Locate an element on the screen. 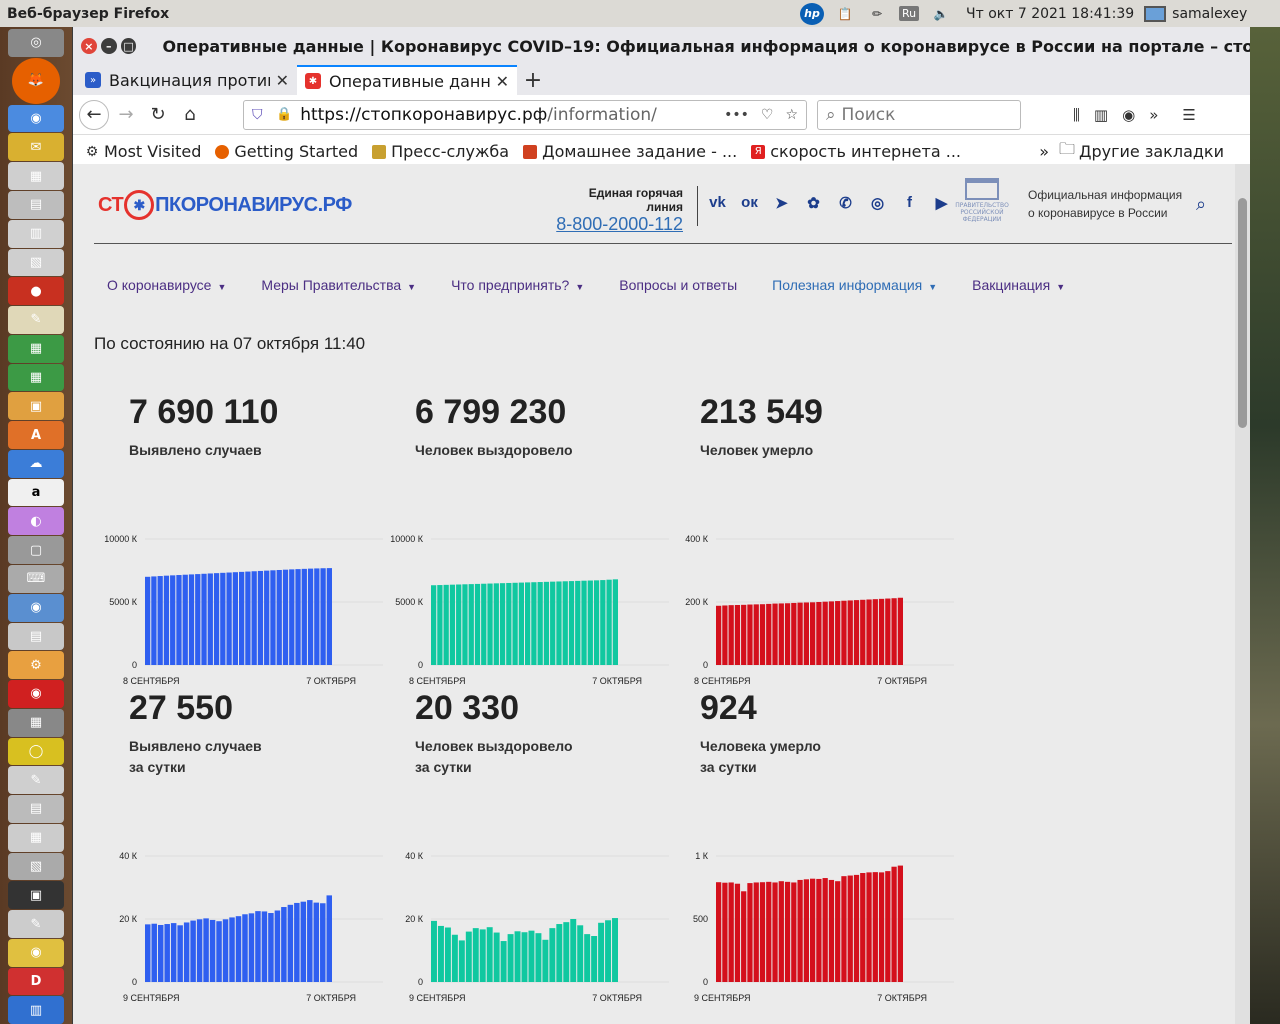 This screenshot has height=1024, width=1280. keyboard-layout-indicator: Ru is located at coordinates (909, 13).